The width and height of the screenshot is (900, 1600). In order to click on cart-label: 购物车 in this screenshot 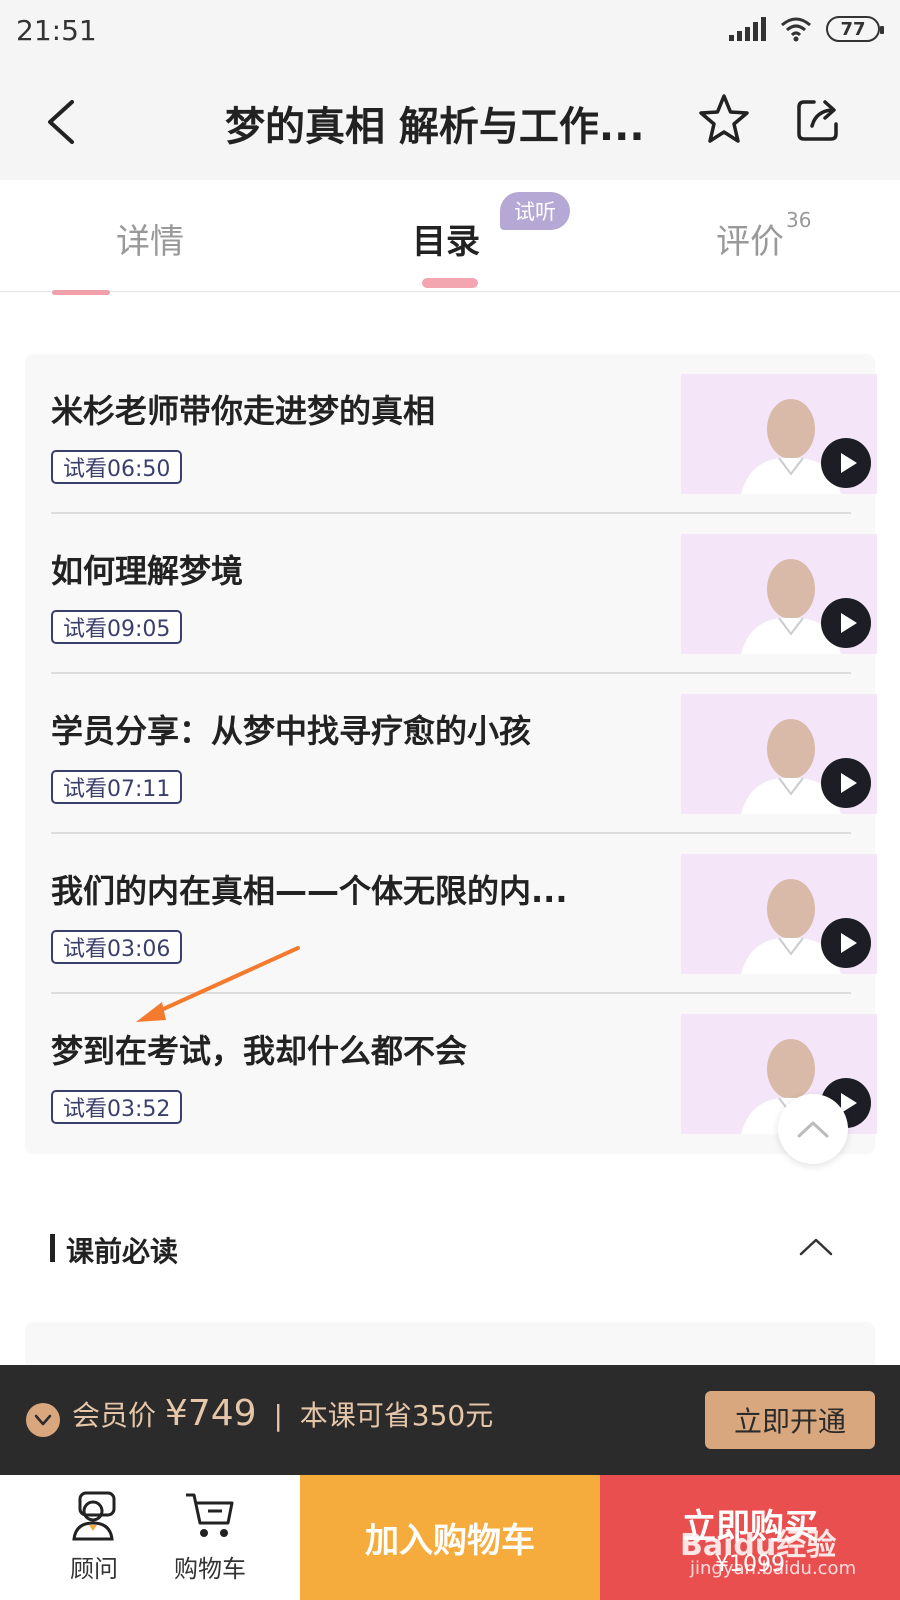, I will do `click(210, 1569)`.